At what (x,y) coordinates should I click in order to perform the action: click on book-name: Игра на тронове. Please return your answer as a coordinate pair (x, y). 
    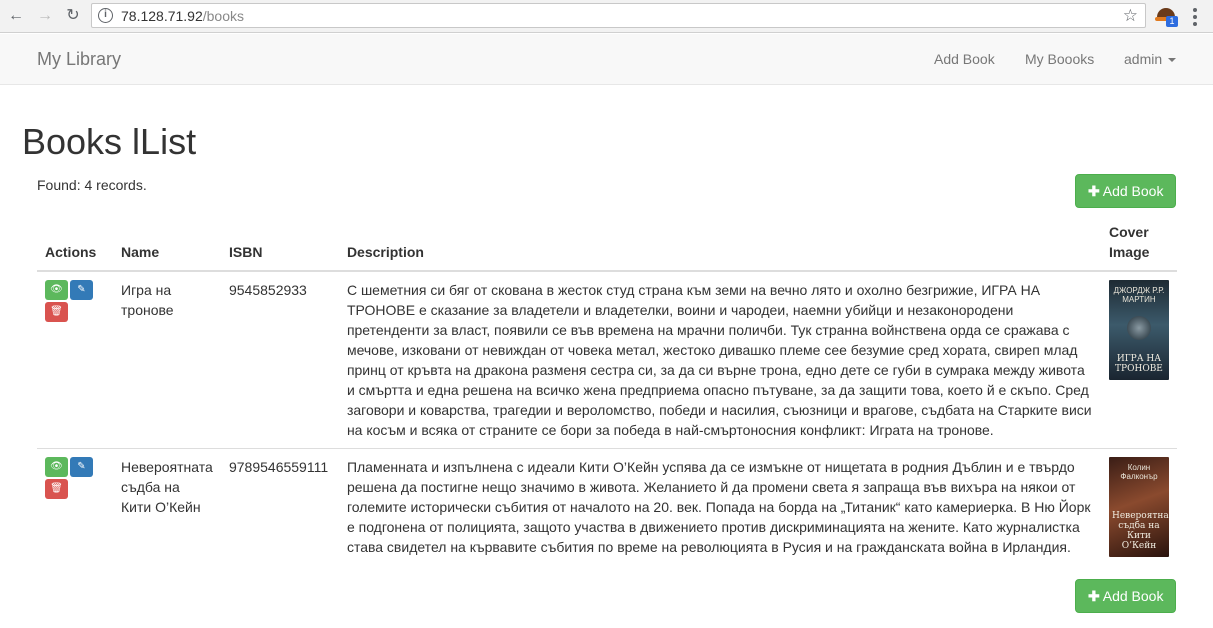
    Looking at the image, I should click on (167, 360).